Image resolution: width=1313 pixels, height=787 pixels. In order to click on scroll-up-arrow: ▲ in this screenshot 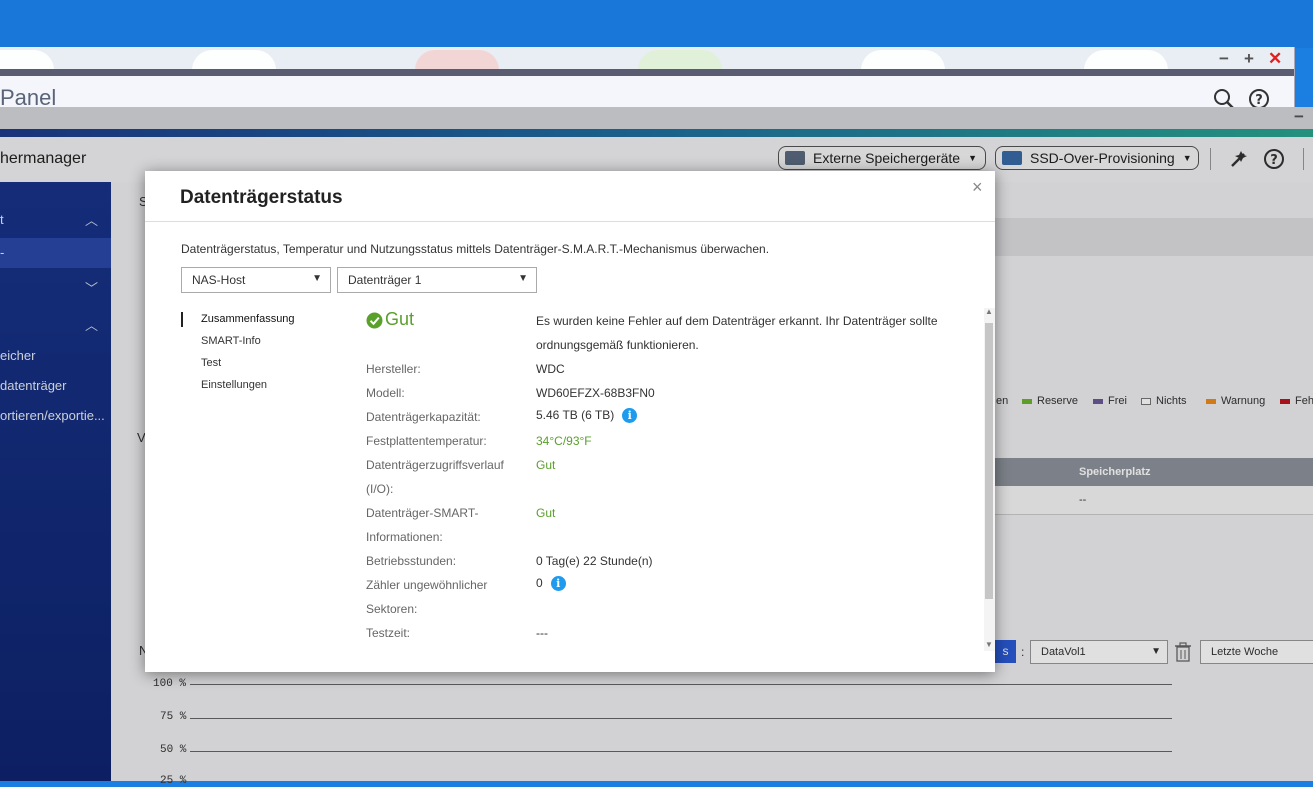, I will do `click(989, 311)`.